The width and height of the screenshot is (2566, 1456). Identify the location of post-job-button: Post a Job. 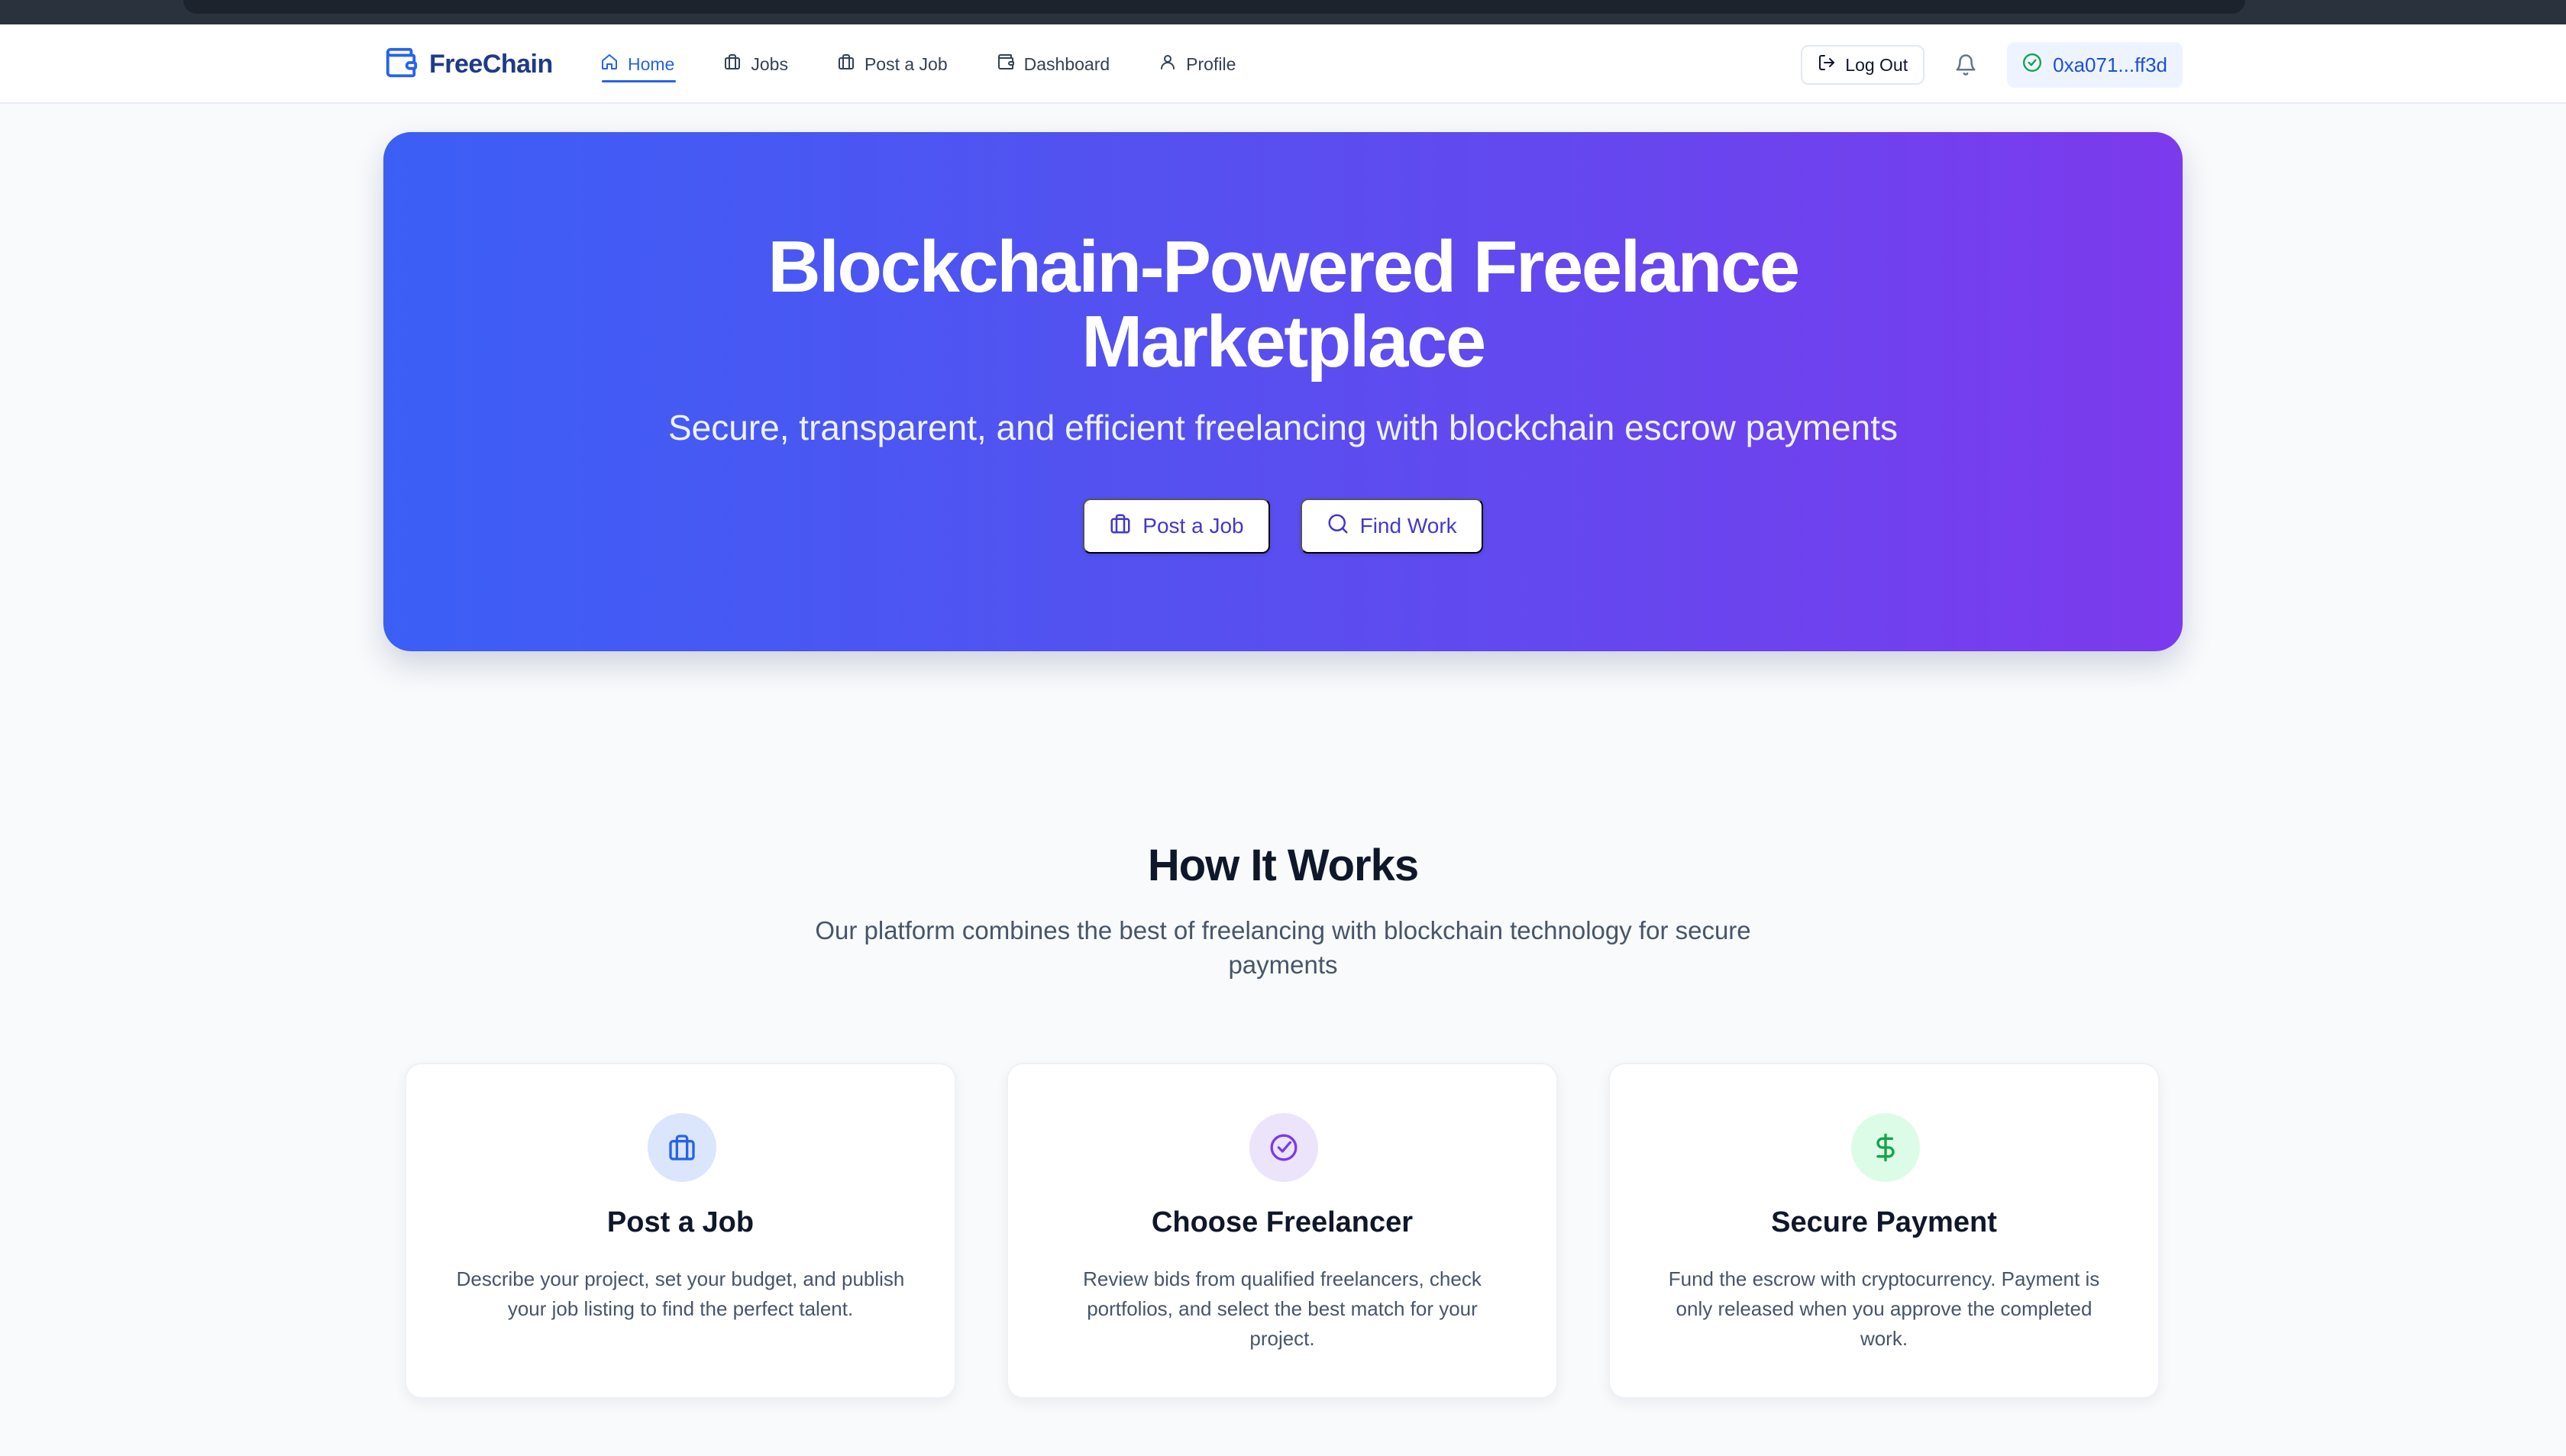
(1176, 526).